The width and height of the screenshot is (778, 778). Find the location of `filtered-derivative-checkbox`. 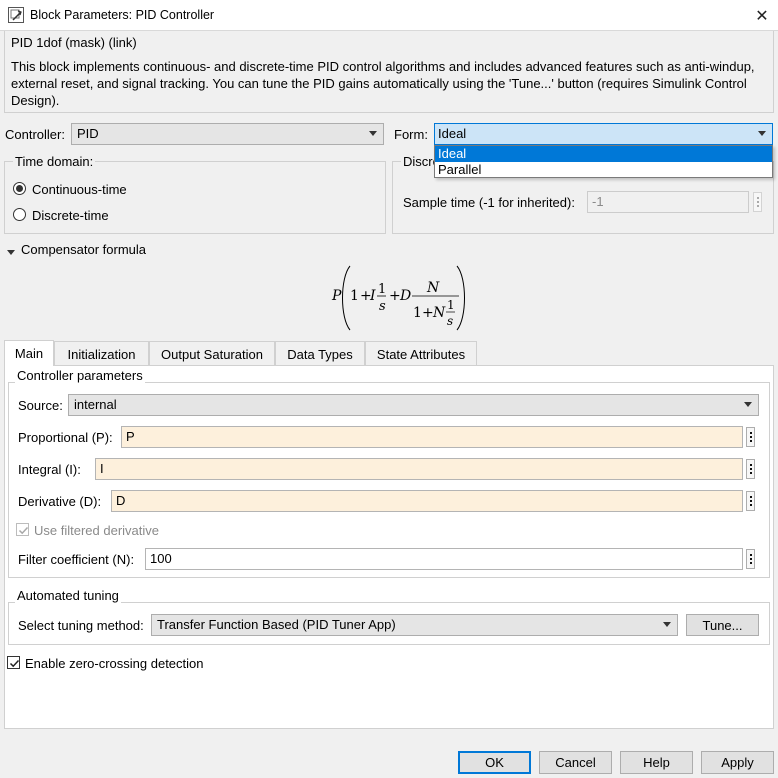

filtered-derivative-checkbox is located at coordinates (22, 529).